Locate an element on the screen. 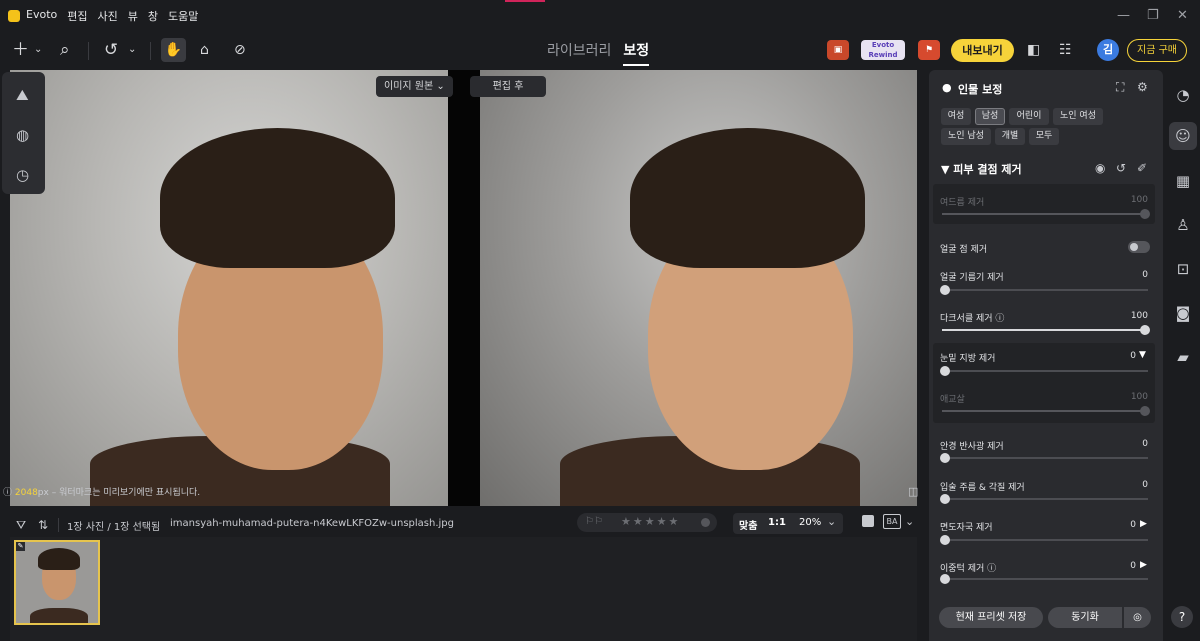  slider-chin-text: 이중턱 제거 is located at coordinates (962, 569).